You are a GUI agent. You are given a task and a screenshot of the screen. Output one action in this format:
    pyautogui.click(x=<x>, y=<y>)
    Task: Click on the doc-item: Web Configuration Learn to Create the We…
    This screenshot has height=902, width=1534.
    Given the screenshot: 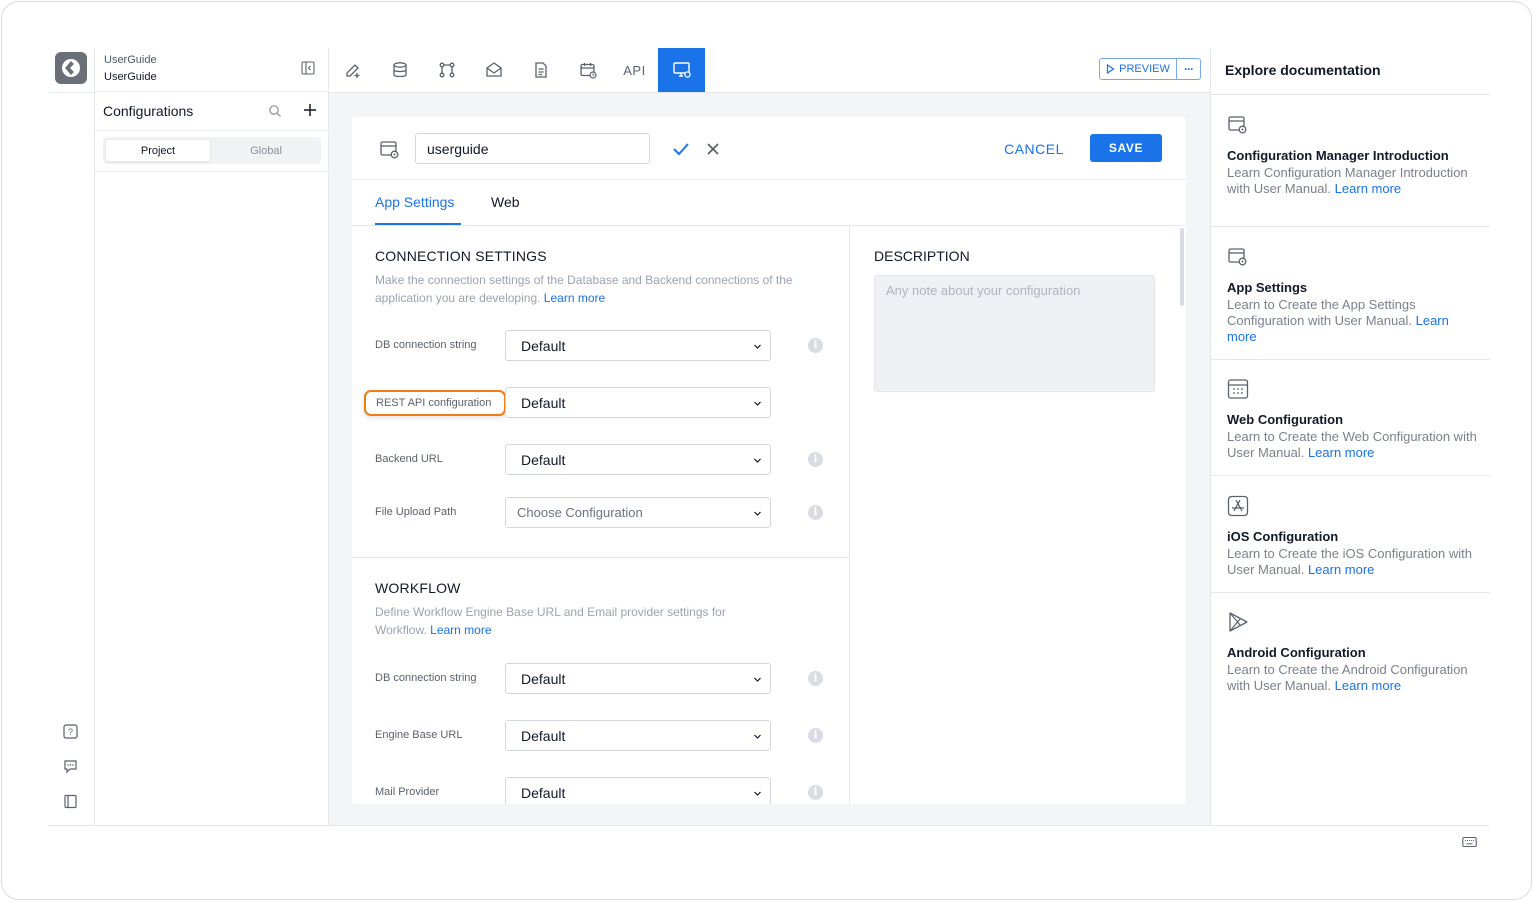 What is the action you would take?
    pyautogui.click(x=1352, y=419)
    